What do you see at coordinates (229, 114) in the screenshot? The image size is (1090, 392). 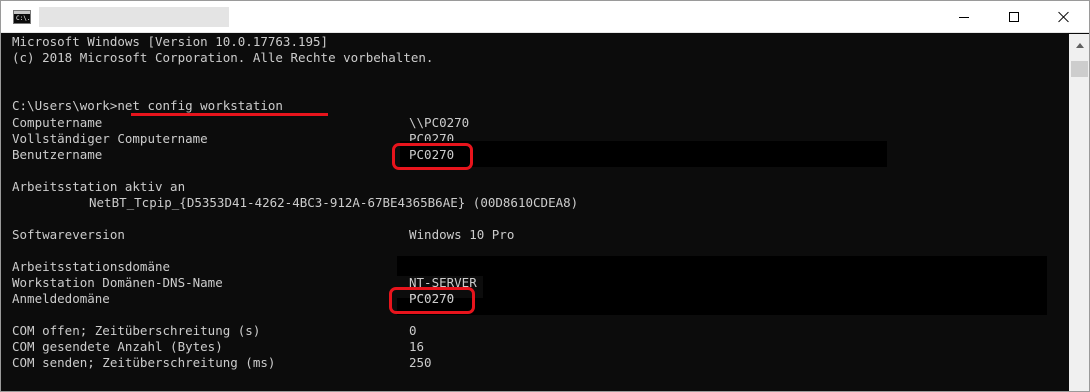 I see `command-underline-highlight` at bounding box center [229, 114].